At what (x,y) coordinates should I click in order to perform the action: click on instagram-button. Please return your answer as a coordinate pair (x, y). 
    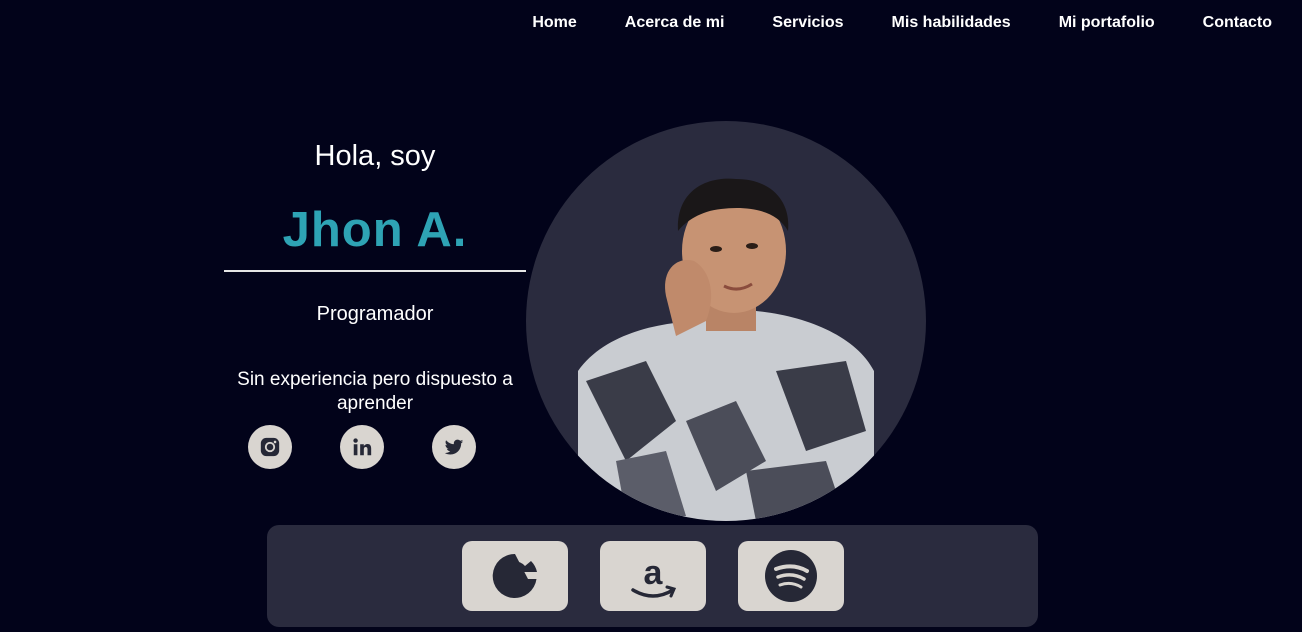
    Looking at the image, I should click on (270, 447).